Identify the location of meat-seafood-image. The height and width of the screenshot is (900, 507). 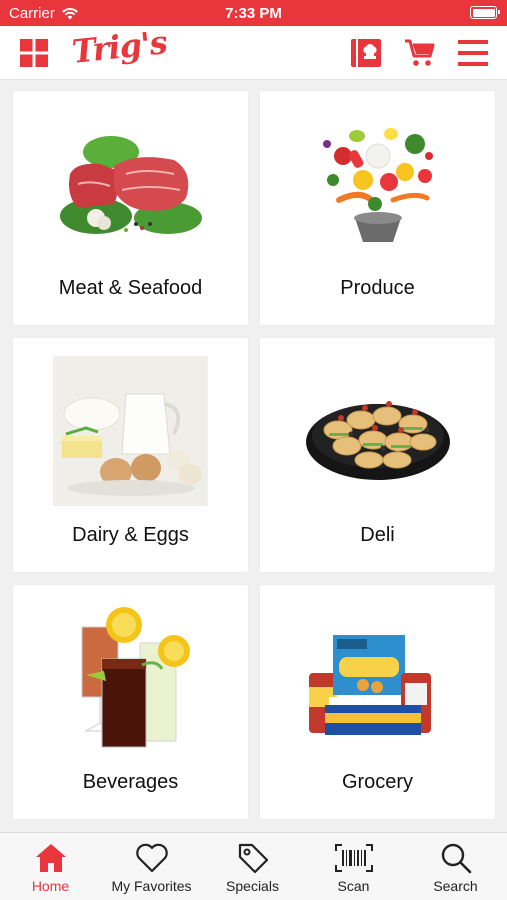
(130, 184).